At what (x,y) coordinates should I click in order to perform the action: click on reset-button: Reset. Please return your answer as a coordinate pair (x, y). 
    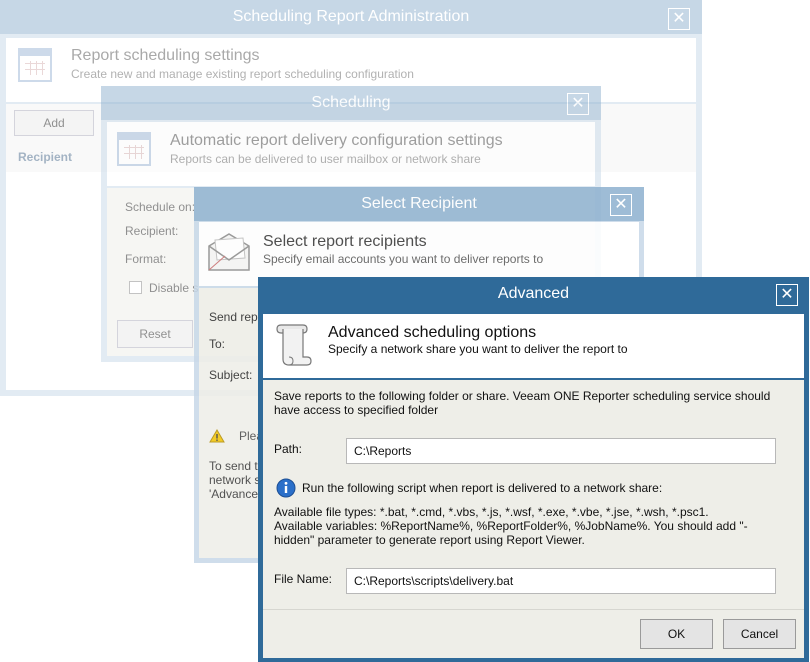
    Looking at the image, I should click on (155, 334).